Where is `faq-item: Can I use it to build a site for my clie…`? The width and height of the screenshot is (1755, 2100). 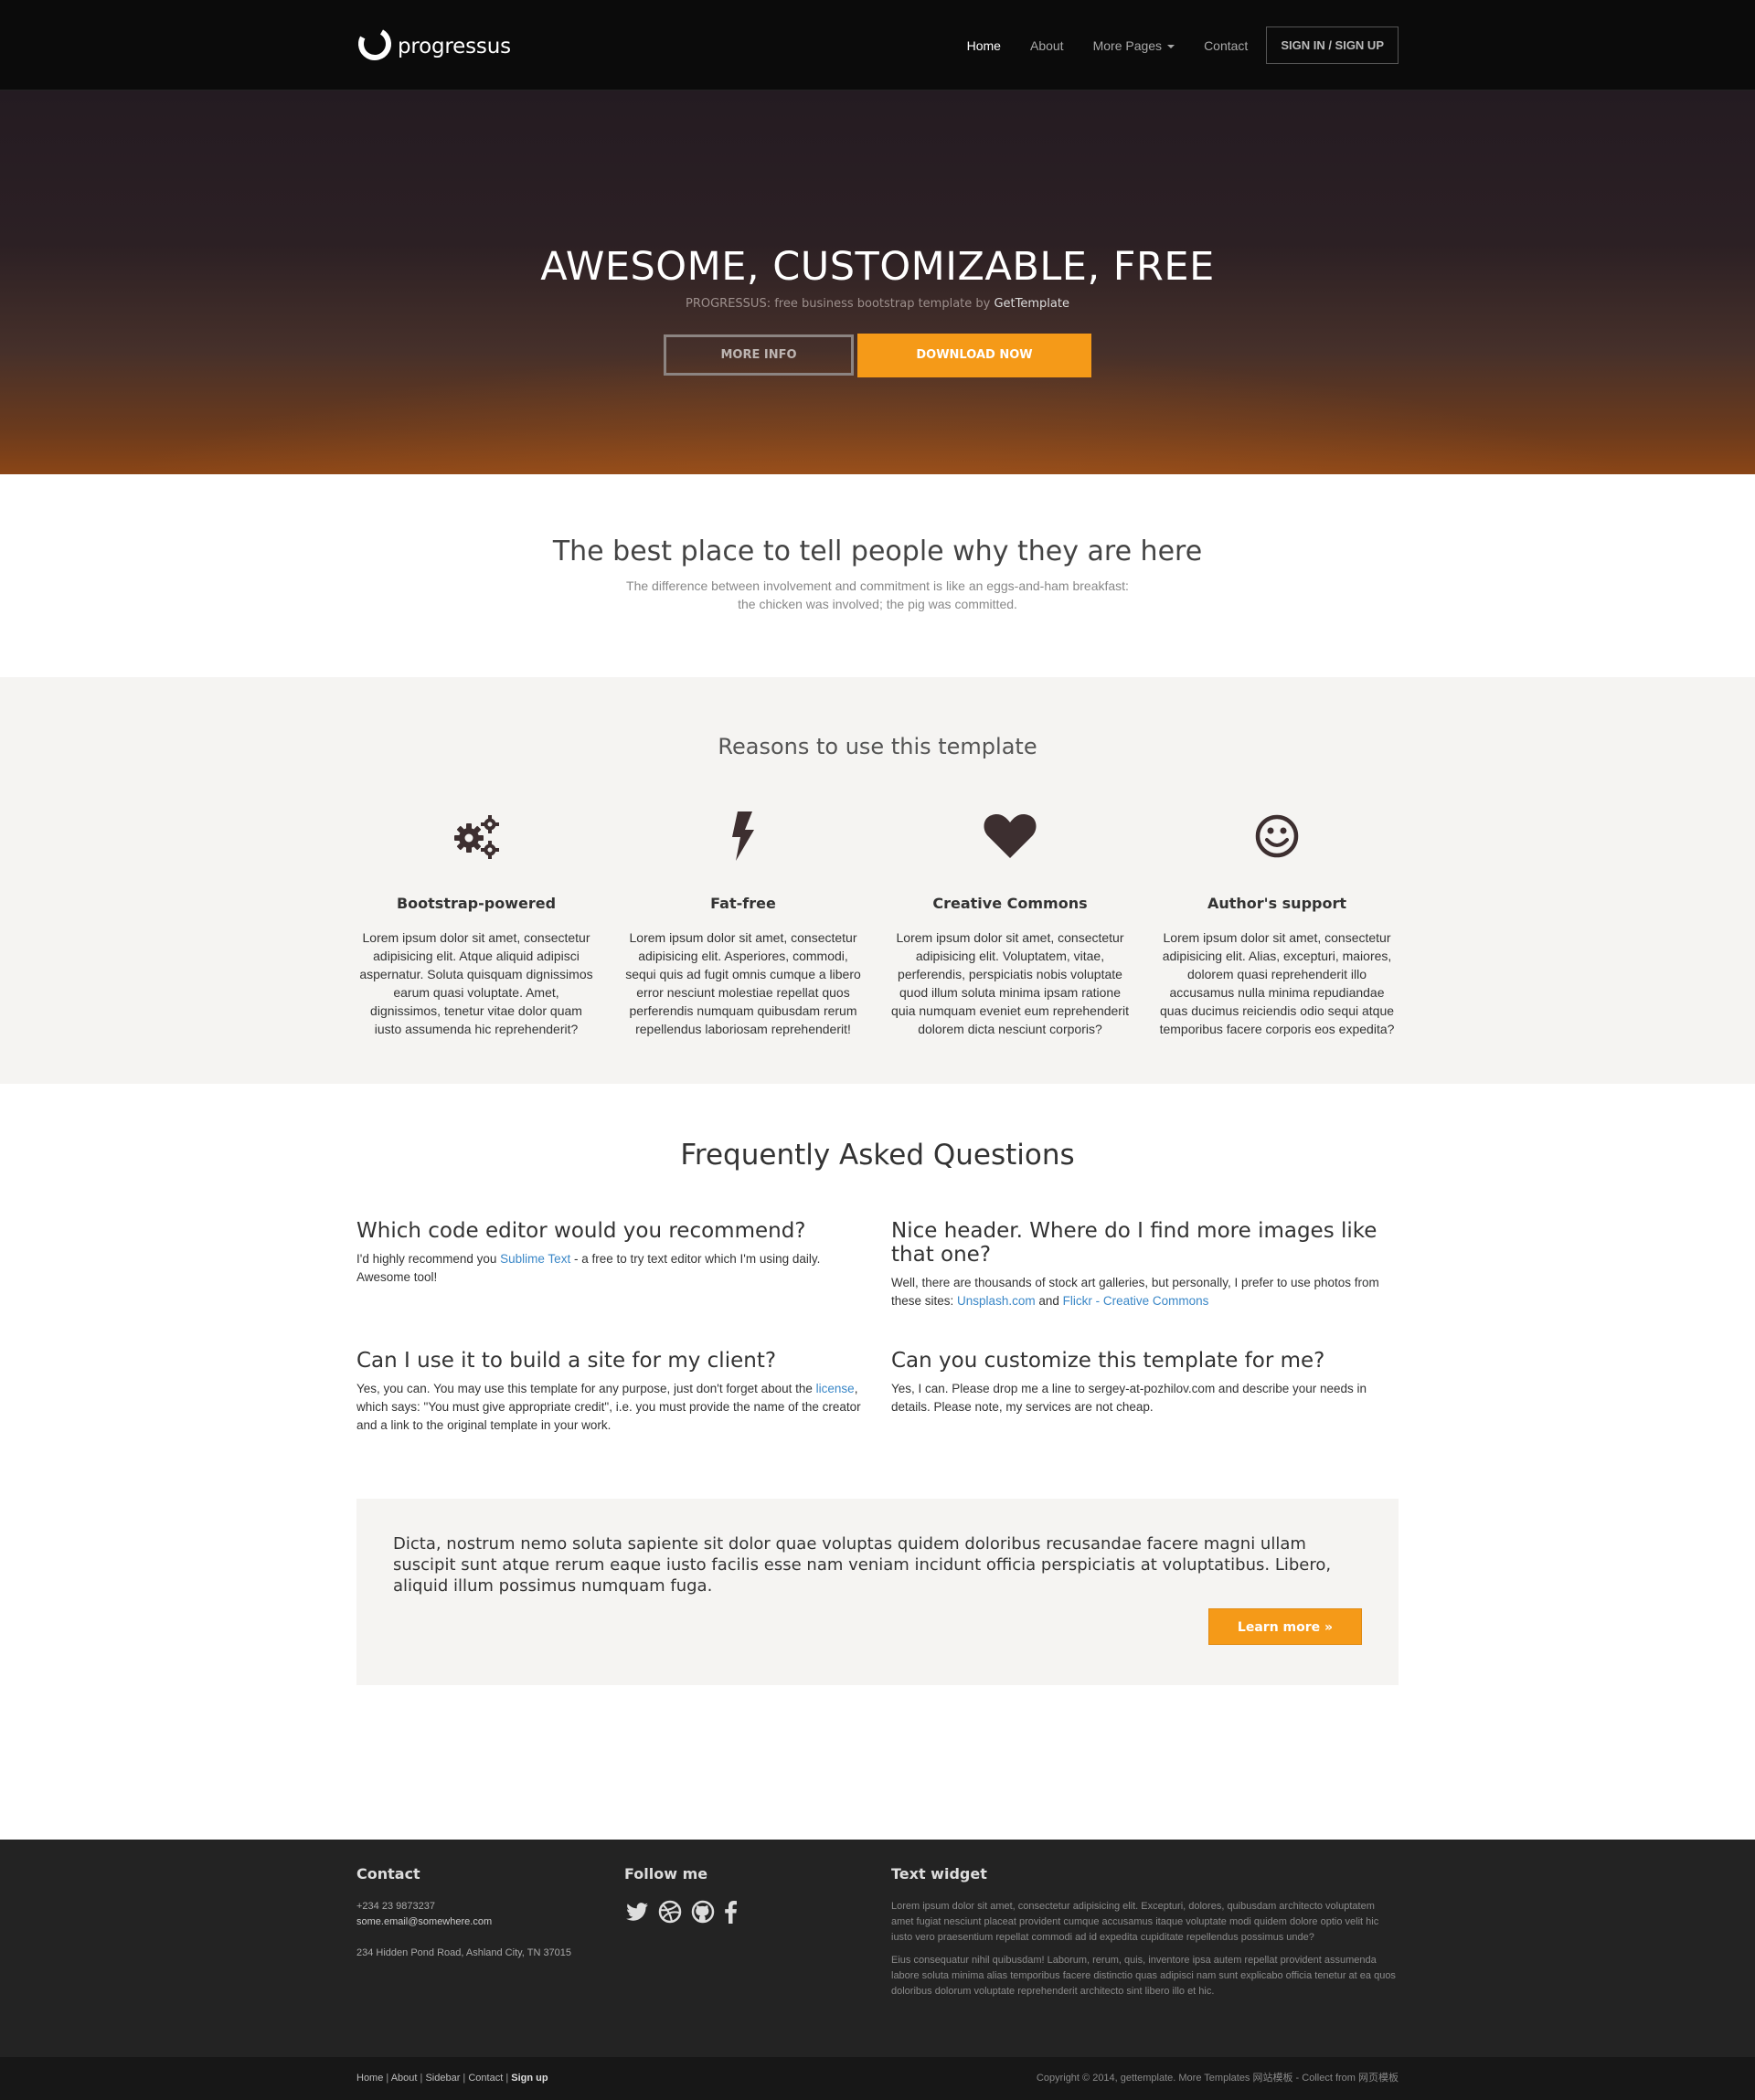
faq-item: Can I use it to build a site for my clie… is located at coordinates (610, 1414).